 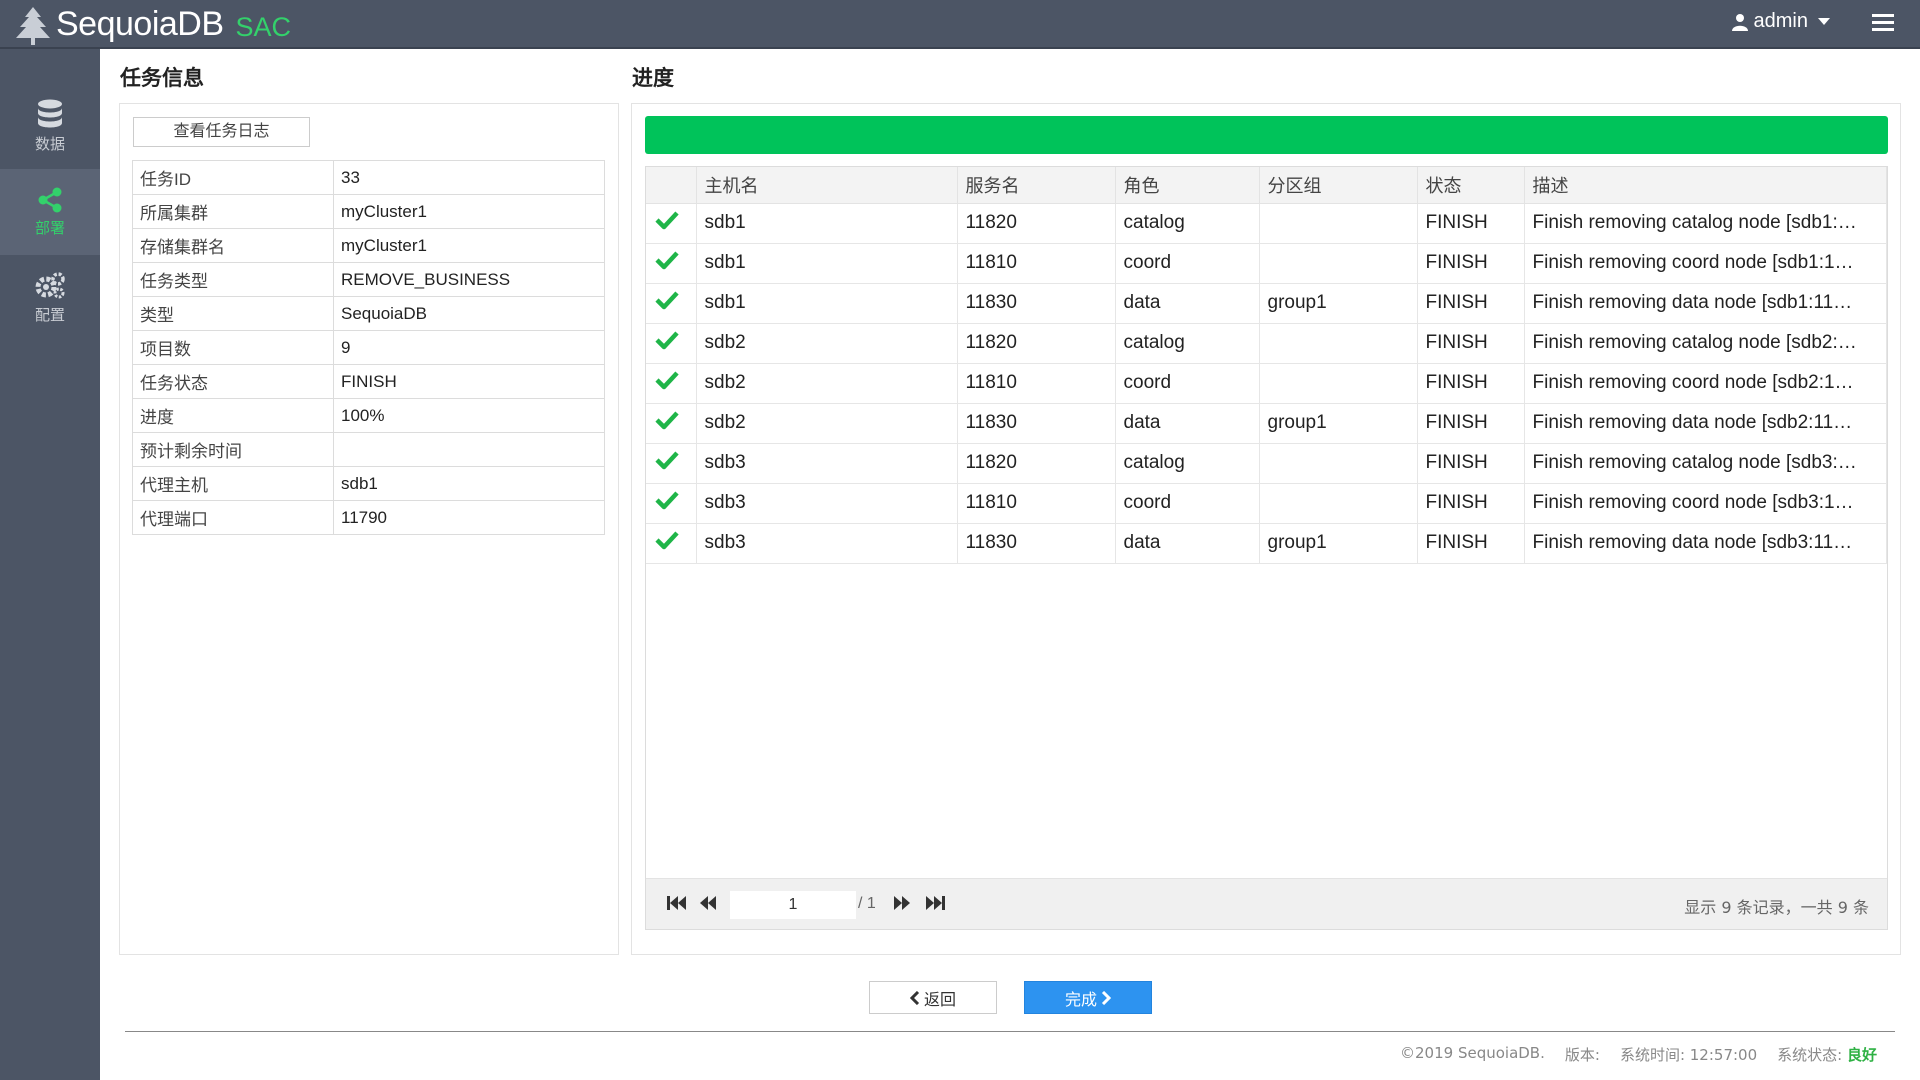 I want to click on info-value: myCluster1, so click(x=469, y=245).